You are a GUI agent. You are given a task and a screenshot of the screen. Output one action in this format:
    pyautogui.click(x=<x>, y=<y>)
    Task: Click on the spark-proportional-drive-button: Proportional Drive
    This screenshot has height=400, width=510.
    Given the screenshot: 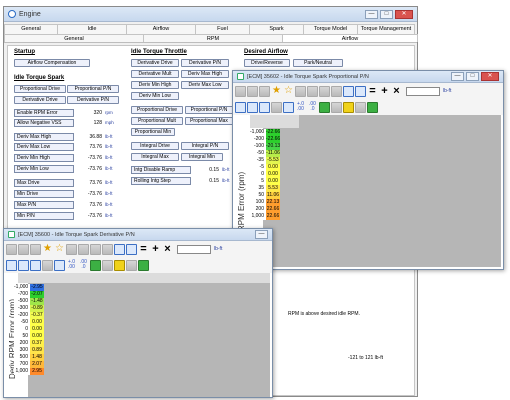 What is the action you would take?
    pyautogui.click(x=40, y=89)
    